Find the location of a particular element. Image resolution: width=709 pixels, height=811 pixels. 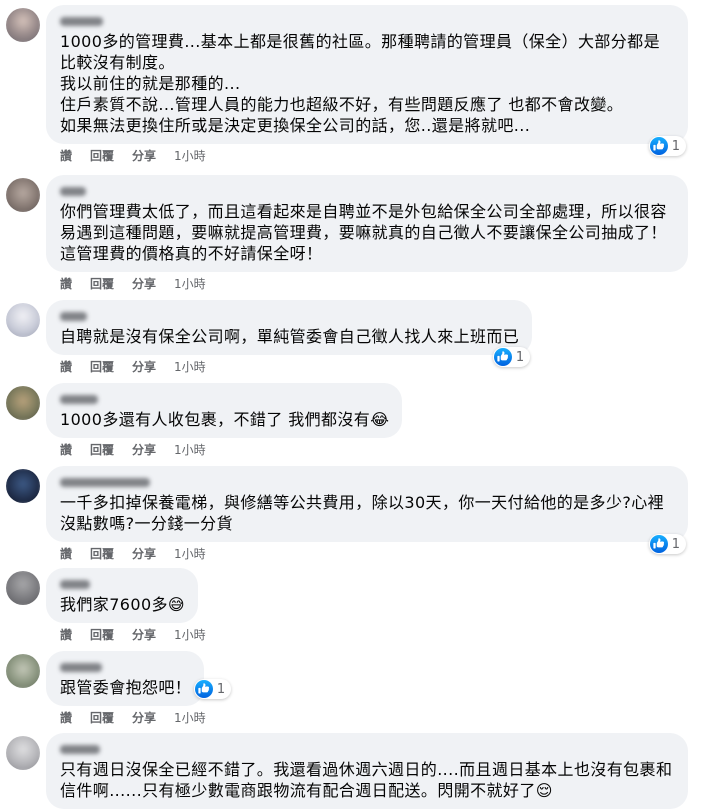

comment-bubble: 跟管委會抱怨吧！ 1 is located at coordinates (139, 678).